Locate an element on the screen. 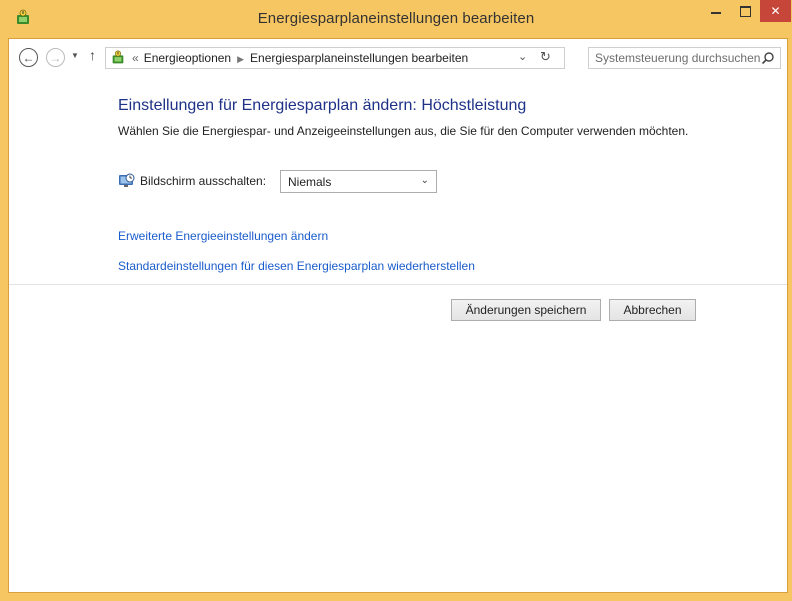 Image resolution: width=792 pixels, height=601 pixels. search-input: Systemsteuerung durchsuchen is located at coordinates (684, 58).